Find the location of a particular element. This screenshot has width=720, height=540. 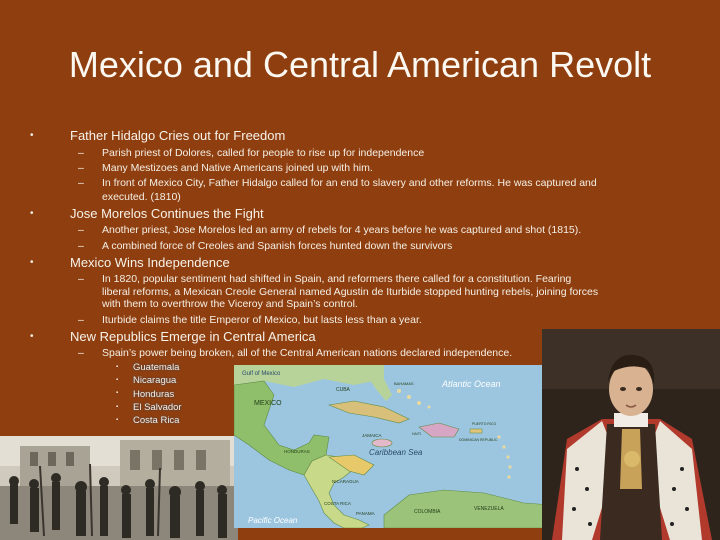

map-label-pacific: Pacific Ocean is located at coordinates (273, 520).